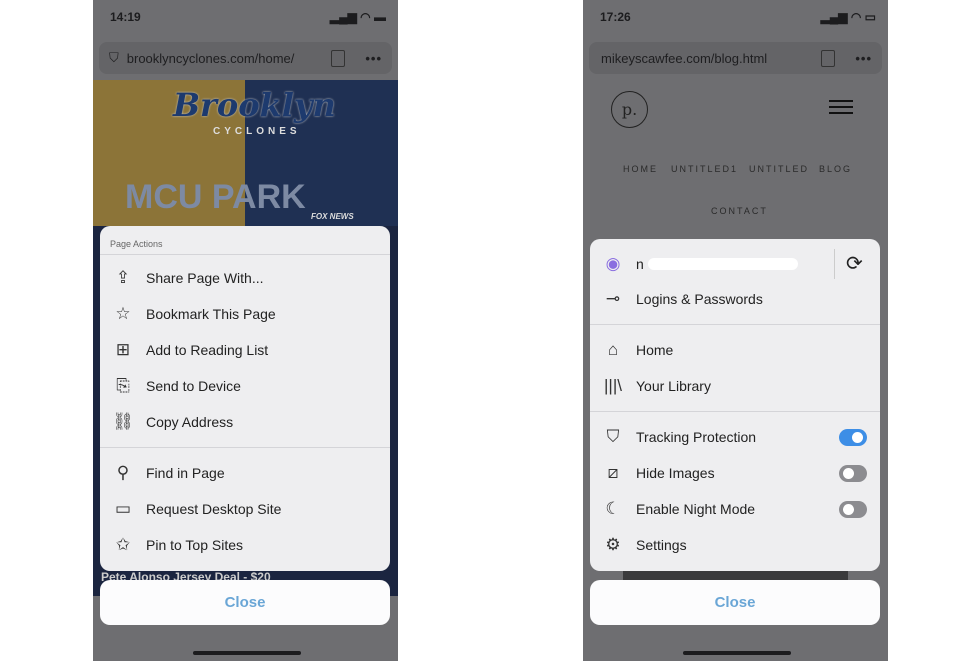 The image size is (980, 661). What do you see at coordinates (853, 437) in the screenshot?
I see `tracking-protection-toggle` at bounding box center [853, 437].